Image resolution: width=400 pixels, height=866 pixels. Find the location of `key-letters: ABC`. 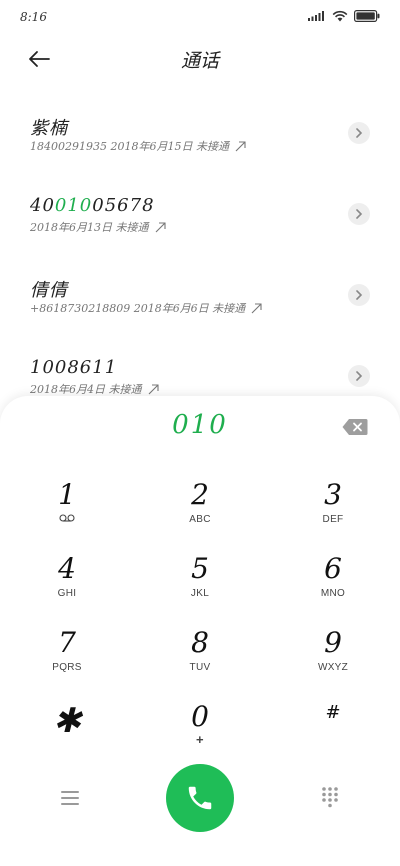

key-letters: ABC is located at coordinates (200, 519).